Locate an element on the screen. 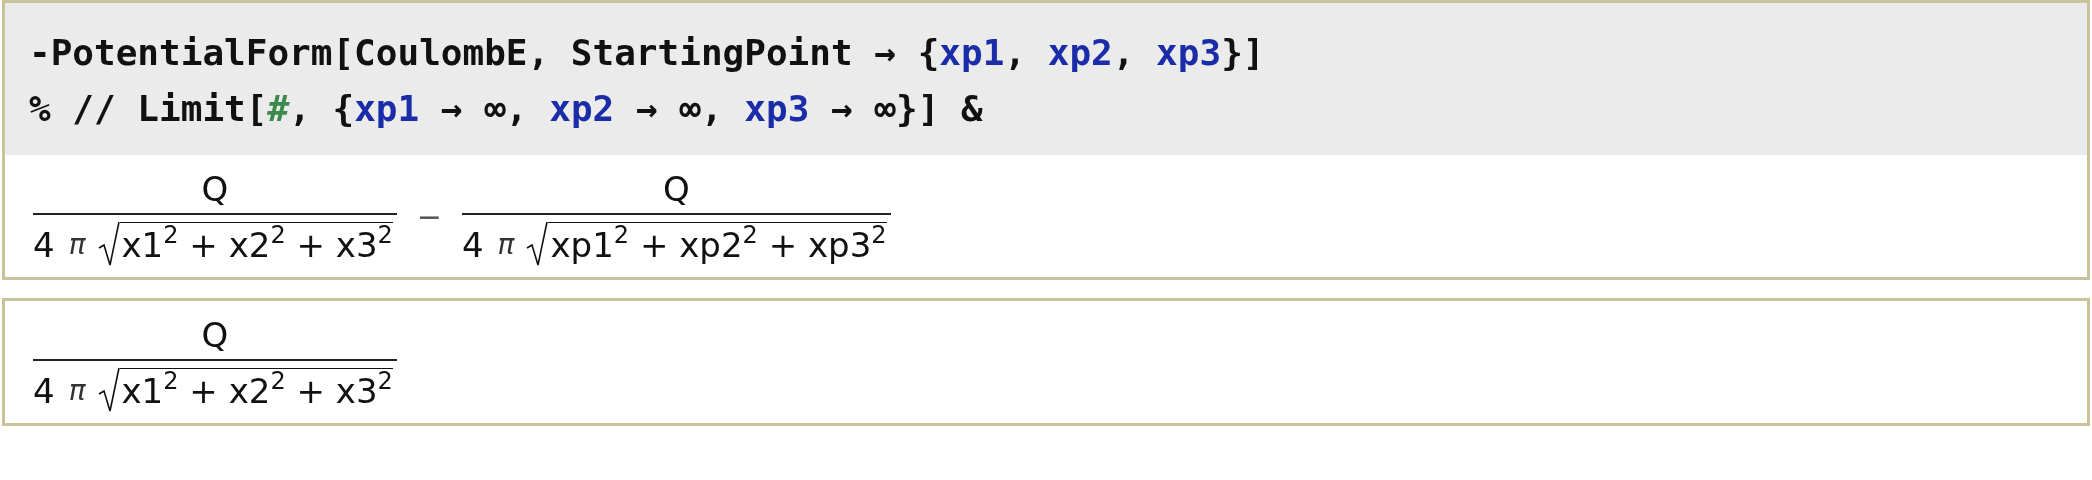 The height and width of the screenshot is (480, 2092). radicand: xp1$^{2}$ + xp2$^{2}$ + xp3$^{2}$ is located at coordinates (717, 244).